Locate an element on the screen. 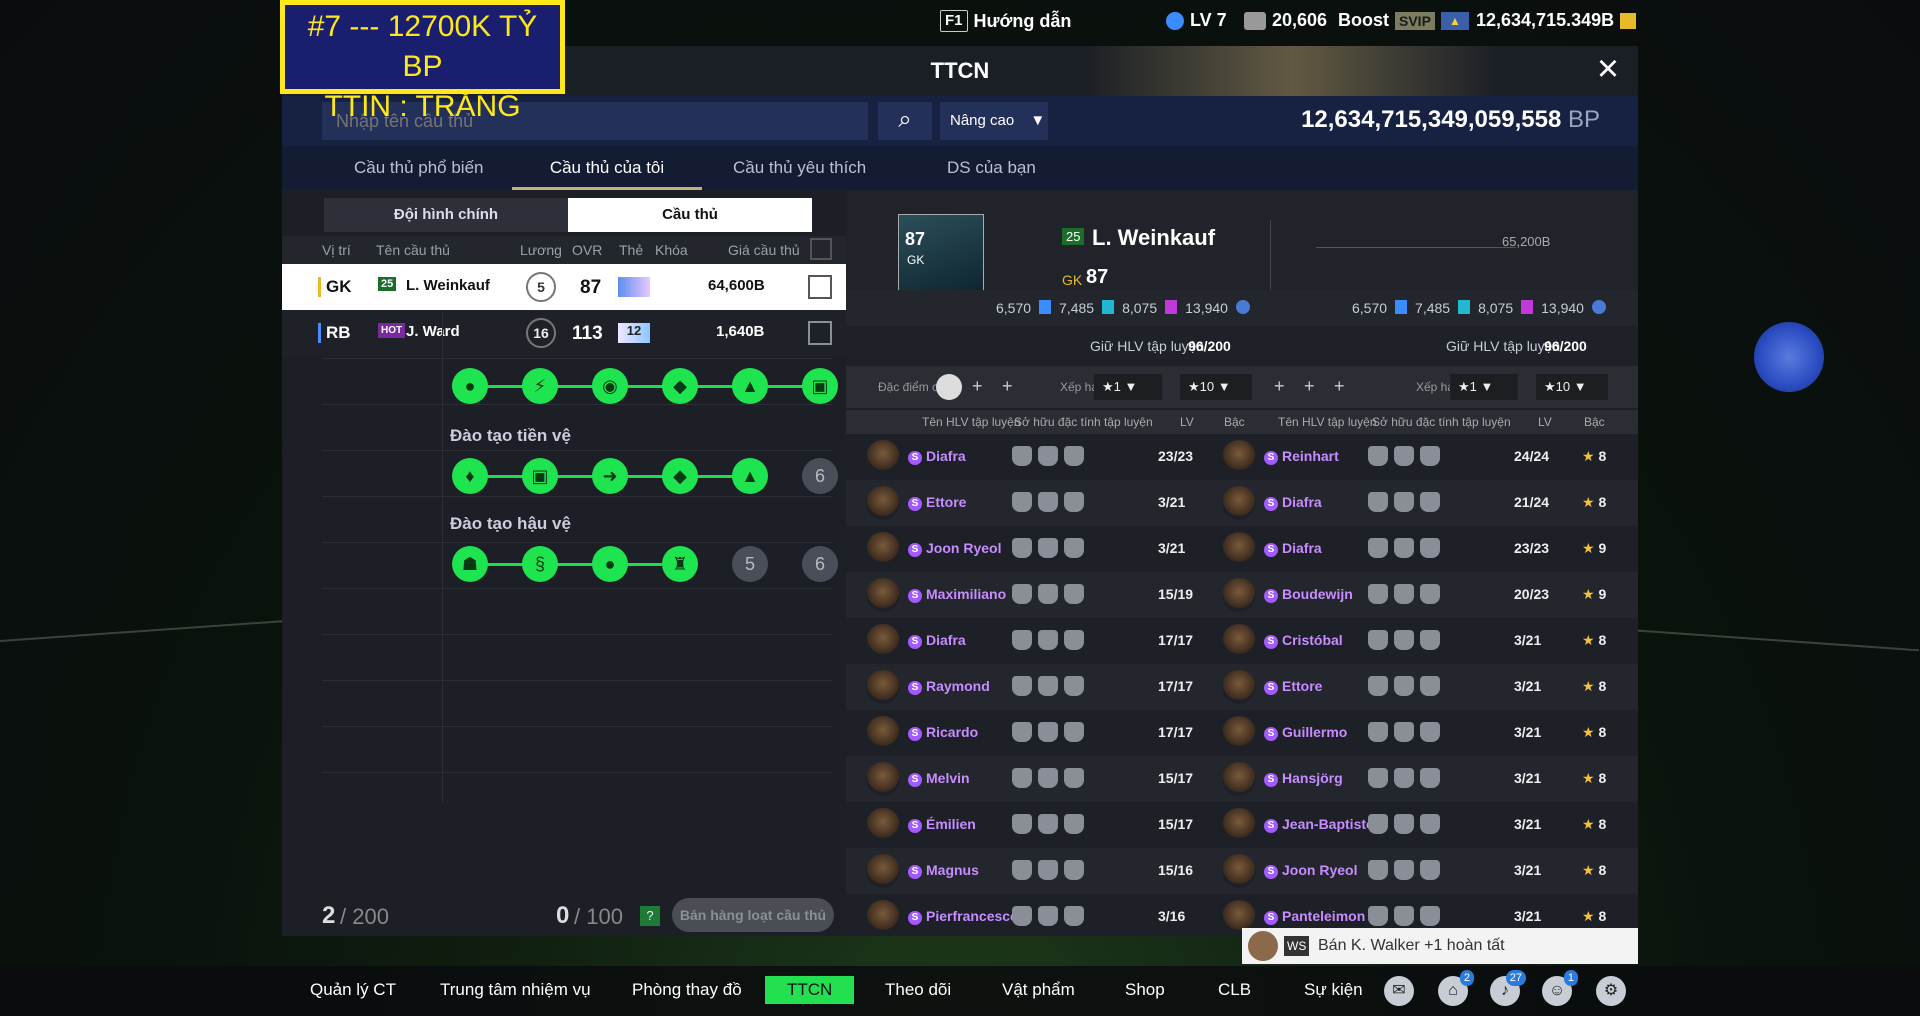 This screenshot has width=1920, height=1016. tab-my-players: Cầu thủ của tôi is located at coordinates (607, 174).